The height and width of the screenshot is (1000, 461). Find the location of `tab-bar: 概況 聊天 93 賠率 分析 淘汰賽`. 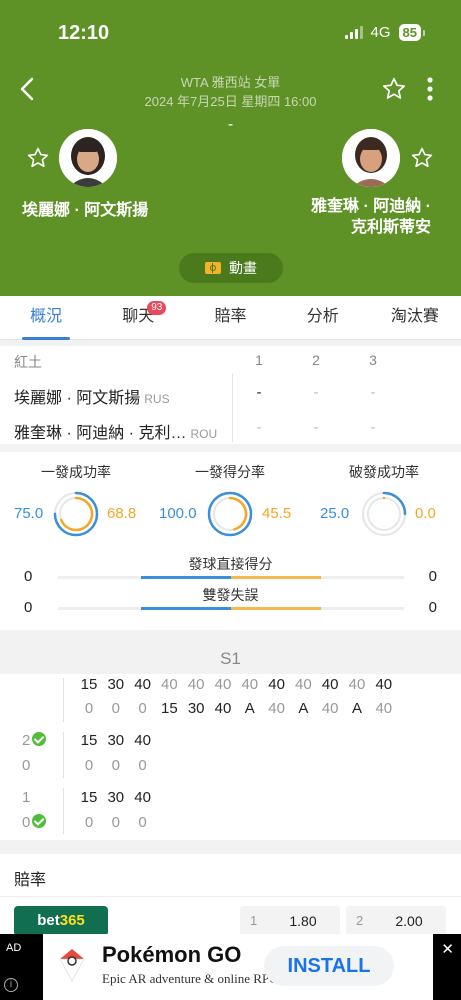

tab-bar: 概況 聊天 93 賠率 分析 淘汰賽 is located at coordinates (230, 318).